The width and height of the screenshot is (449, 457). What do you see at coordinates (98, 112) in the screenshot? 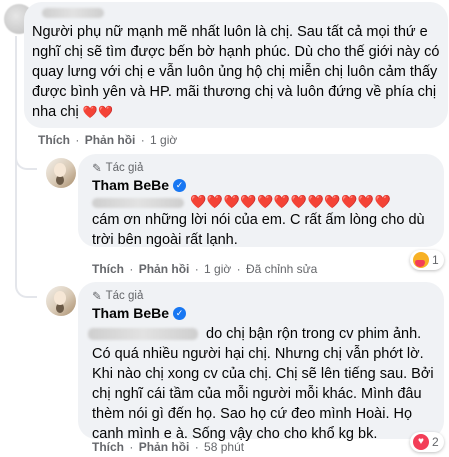
I see `heart-emoji: ❤️❤️` at bounding box center [98, 112].